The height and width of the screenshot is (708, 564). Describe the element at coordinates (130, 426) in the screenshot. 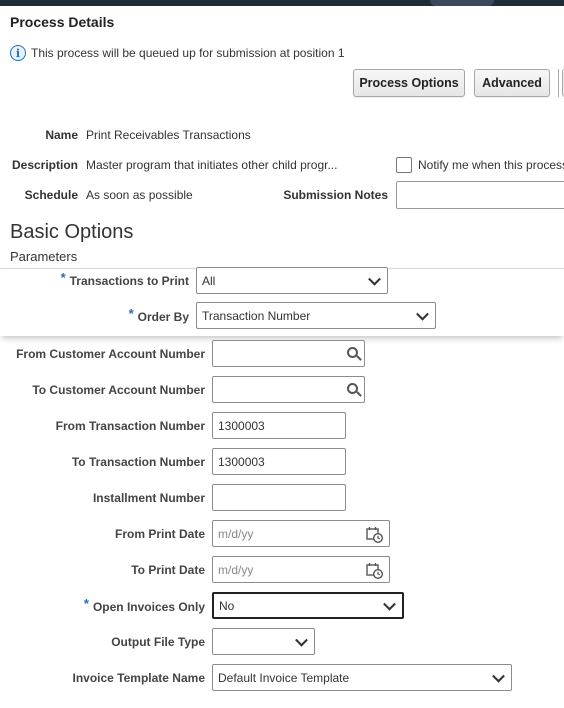

I see `from-transaction-label: From Transaction Number` at that location.